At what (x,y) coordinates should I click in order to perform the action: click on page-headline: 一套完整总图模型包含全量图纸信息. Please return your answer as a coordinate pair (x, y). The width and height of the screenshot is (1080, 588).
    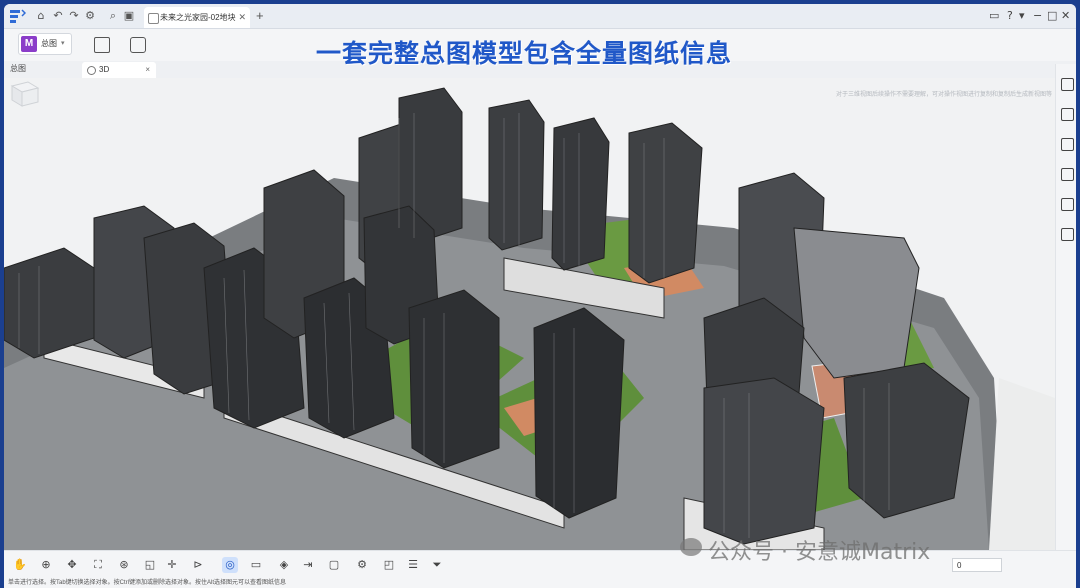
    Looking at the image, I should click on (524, 53).